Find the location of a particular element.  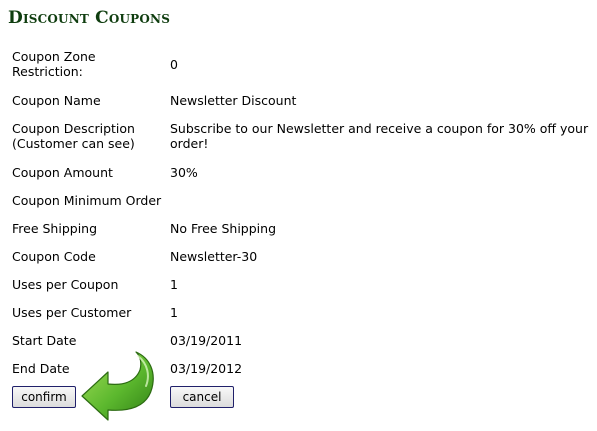

uses-per-customer-label: Uses per Customer is located at coordinates (72, 312).